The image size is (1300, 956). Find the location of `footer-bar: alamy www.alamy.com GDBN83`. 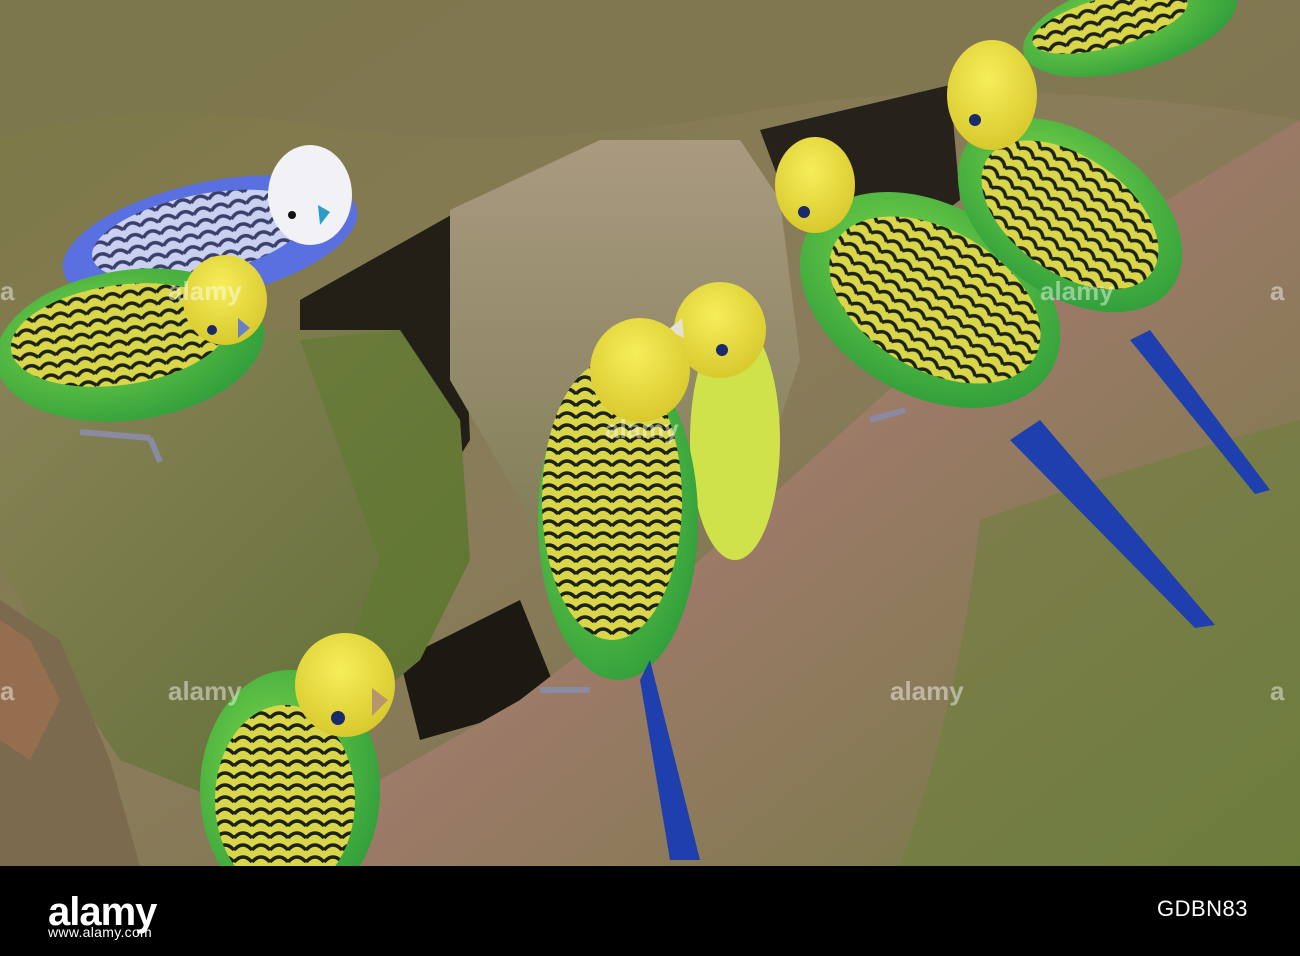

footer-bar: alamy www.alamy.com GDBN83 is located at coordinates (650, 911).